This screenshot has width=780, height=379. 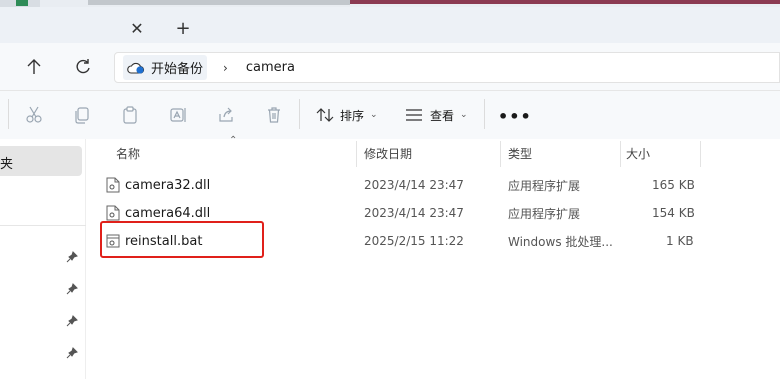 What do you see at coordinates (520, 153) in the screenshot?
I see `column-header-type: 类型` at bounding box center [520, 153].